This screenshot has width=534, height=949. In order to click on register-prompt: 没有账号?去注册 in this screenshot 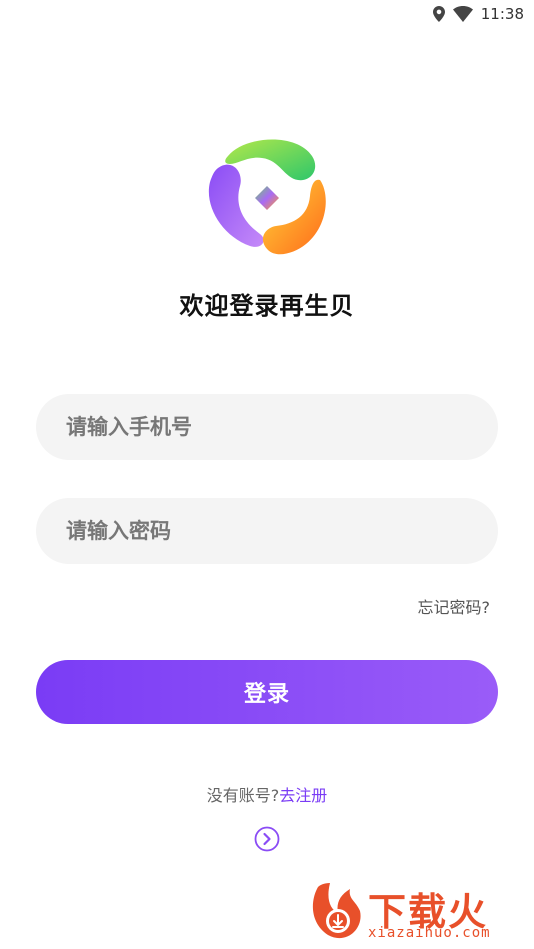, I will do `click(267, 794)`.